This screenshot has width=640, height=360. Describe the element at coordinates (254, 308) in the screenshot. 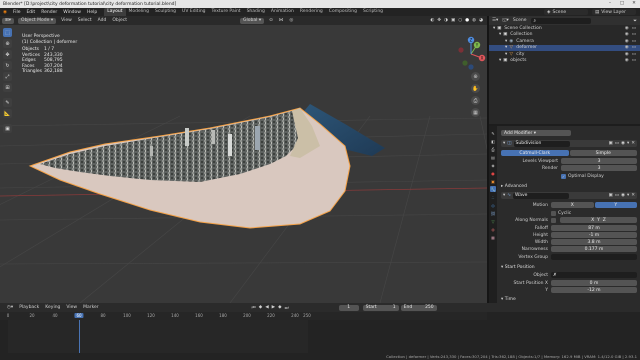

I see `jump-start-icon: ⏮` at that location.